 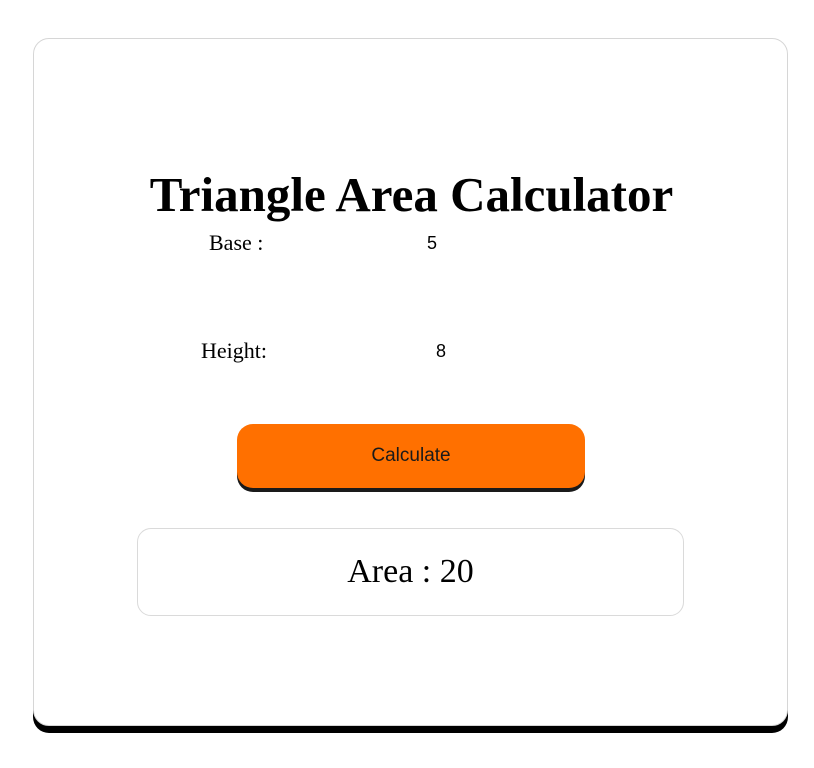 What do you see at coordinates (389, 571) in the screenshot?
I see `result-label: Area :` at bounding box center [389, 571].